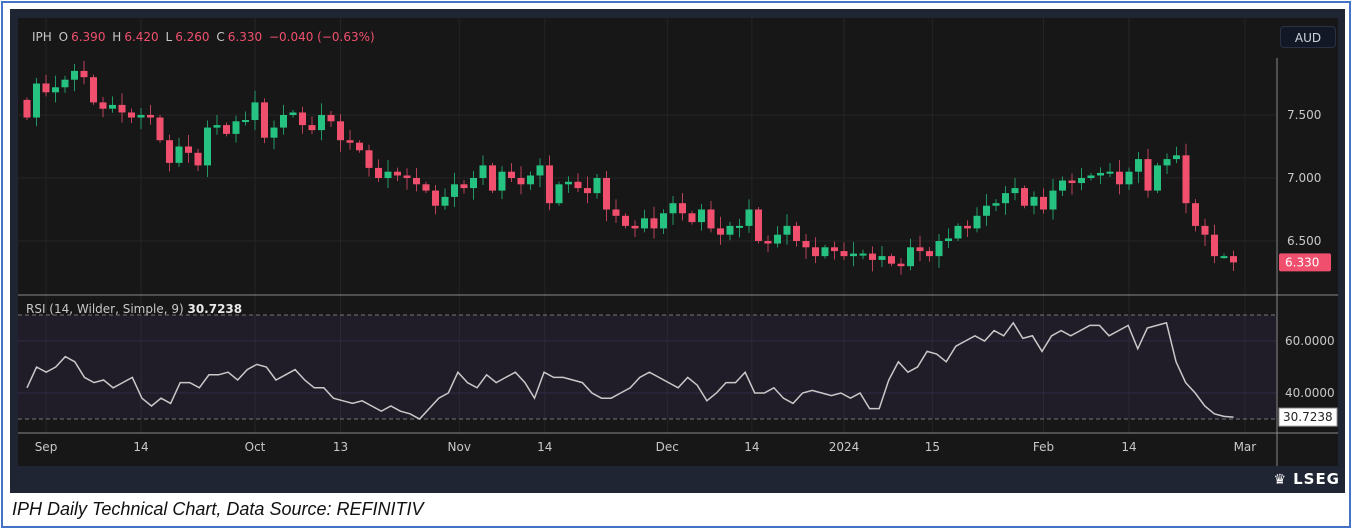  What do you see at coordinates (1310, 341) in the screenshot?
I see `rsi-tick-label: 60.0000` at bounding box center [1310, 341].